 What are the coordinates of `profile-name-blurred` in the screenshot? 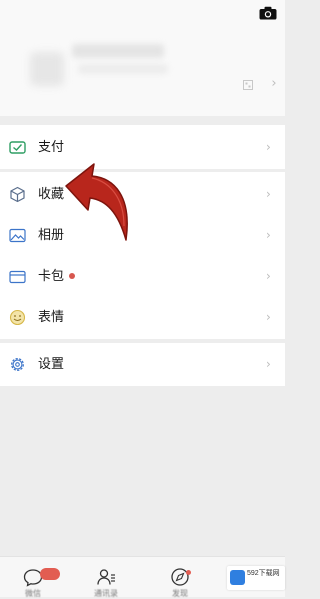 It's located at (118, 51).